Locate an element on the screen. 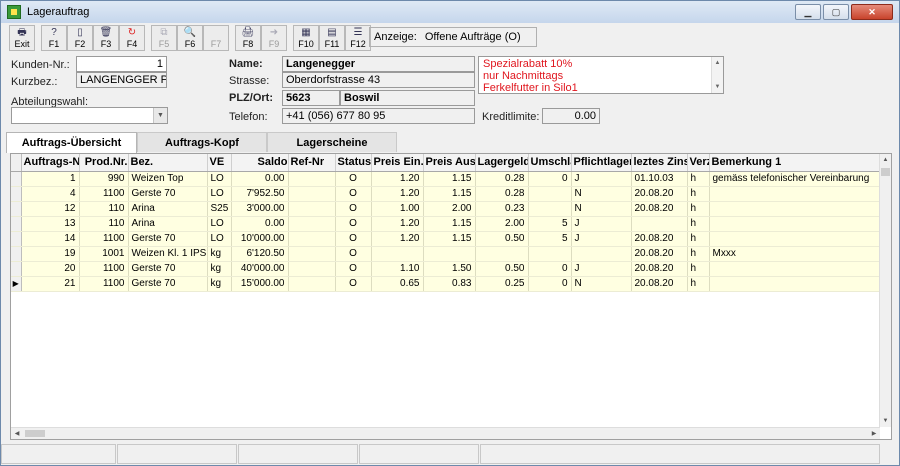 Image resolution: width=900 pixels, height=466 pixels. toolbar-button-f2: ▯ F2 is located at coordinates (80, 38).